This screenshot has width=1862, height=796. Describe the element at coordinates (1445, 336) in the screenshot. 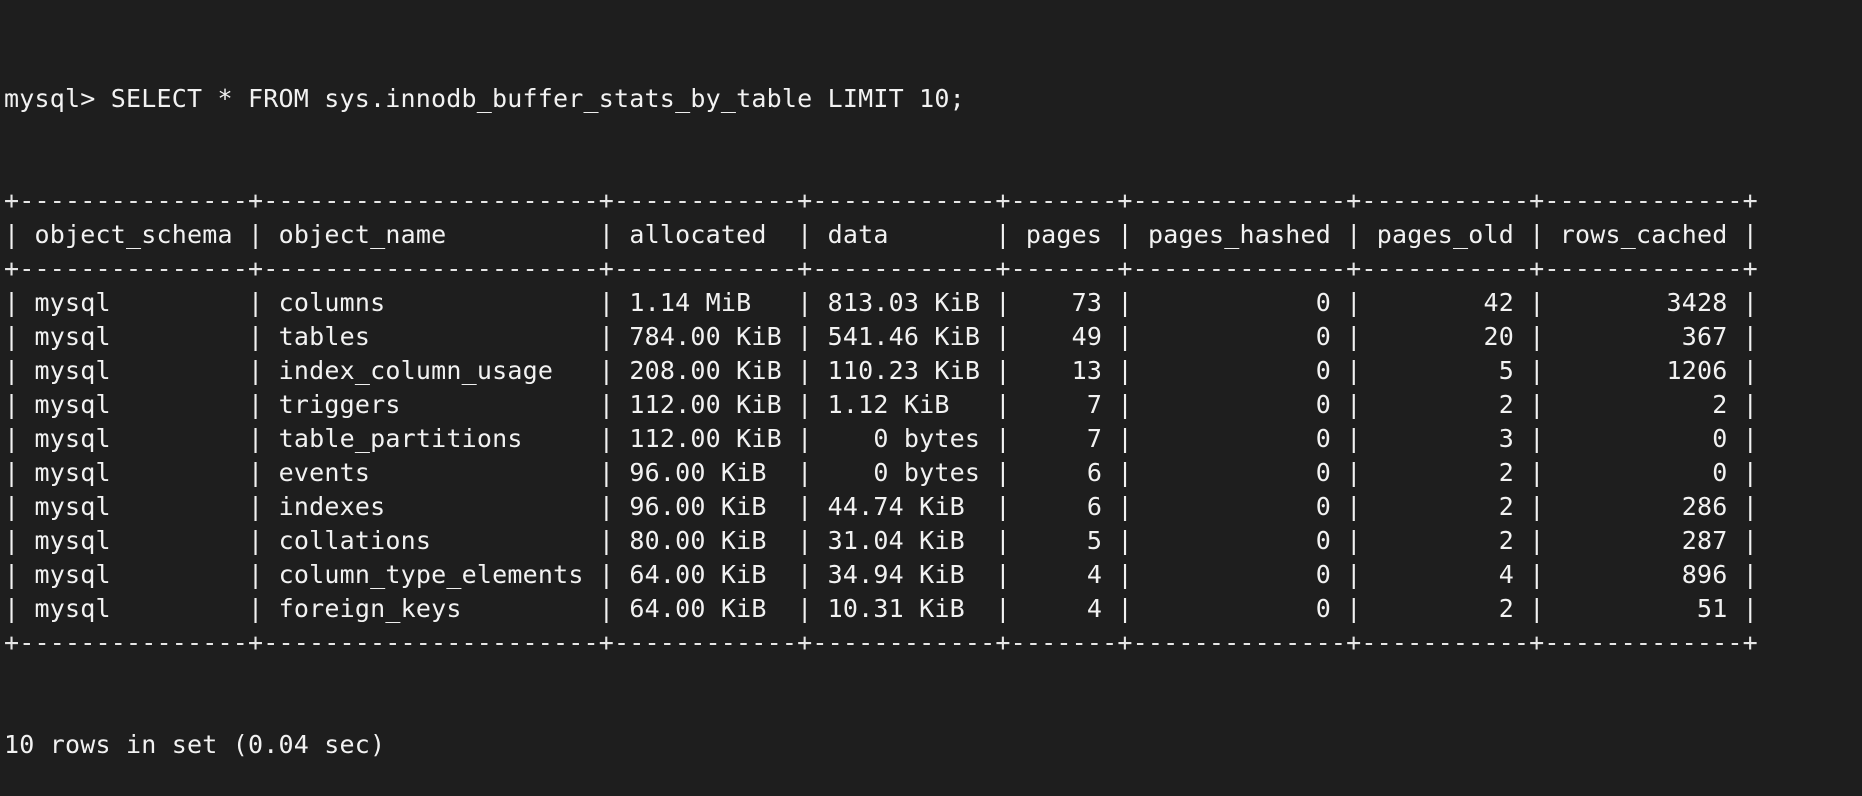

I see `cell-pages-old: 20` at that location.